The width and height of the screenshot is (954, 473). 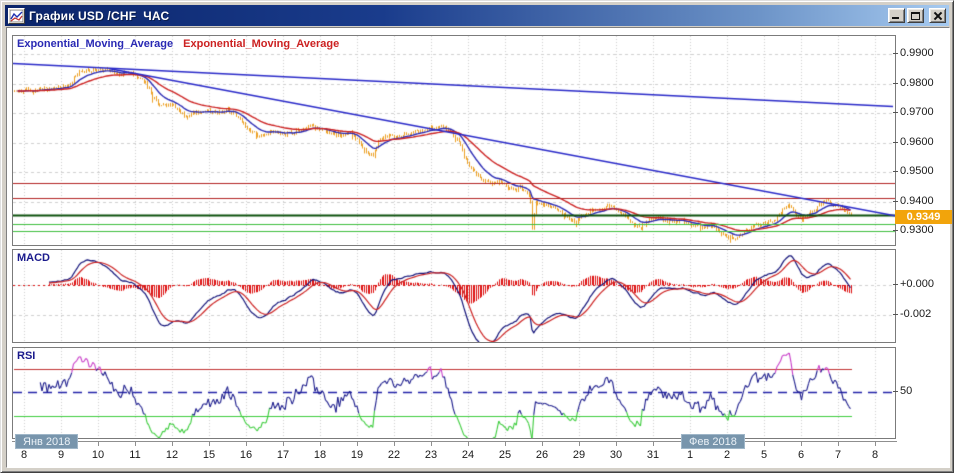 I want to click on date-tick-label: 30, so click(x=616, y=455).